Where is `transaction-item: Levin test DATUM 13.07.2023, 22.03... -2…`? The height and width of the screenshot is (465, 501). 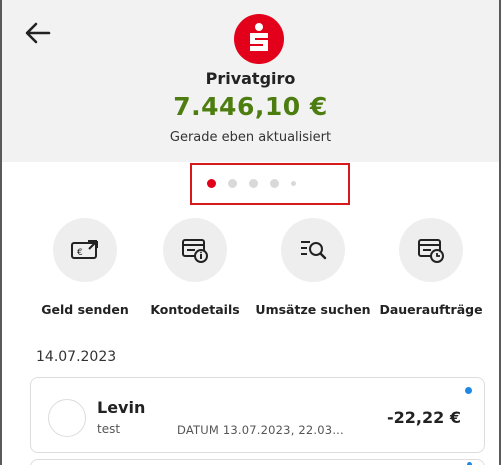 transaction-item: Levin test DATUM 13.07.2023, 22.03... -2… is located at coordinates (257, 415).